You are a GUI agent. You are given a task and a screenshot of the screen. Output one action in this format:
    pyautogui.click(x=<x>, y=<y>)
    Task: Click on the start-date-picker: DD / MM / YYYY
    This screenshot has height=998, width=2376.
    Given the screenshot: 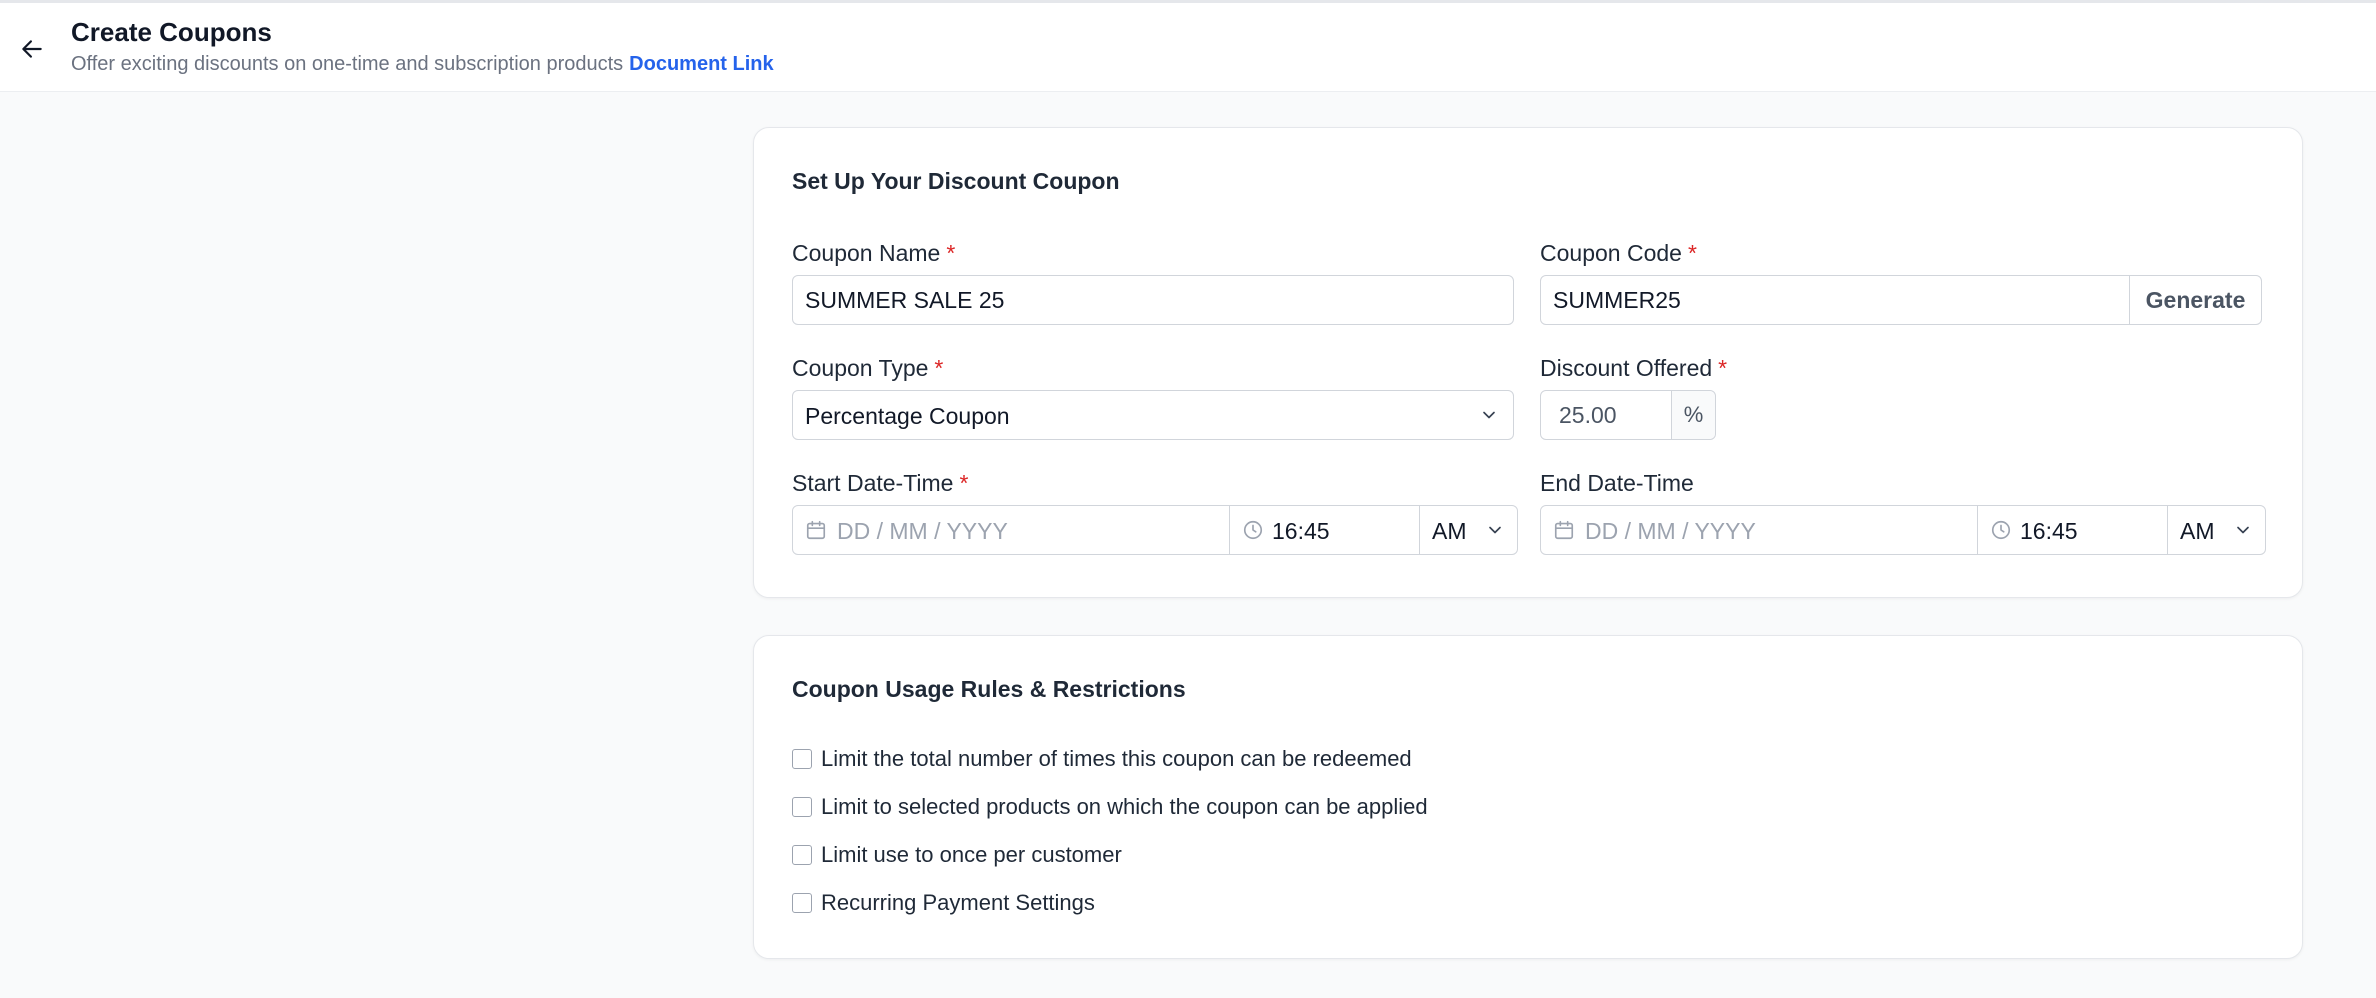 What is the action you would take?
    pyautogui.click(x=1011, y=530)
    